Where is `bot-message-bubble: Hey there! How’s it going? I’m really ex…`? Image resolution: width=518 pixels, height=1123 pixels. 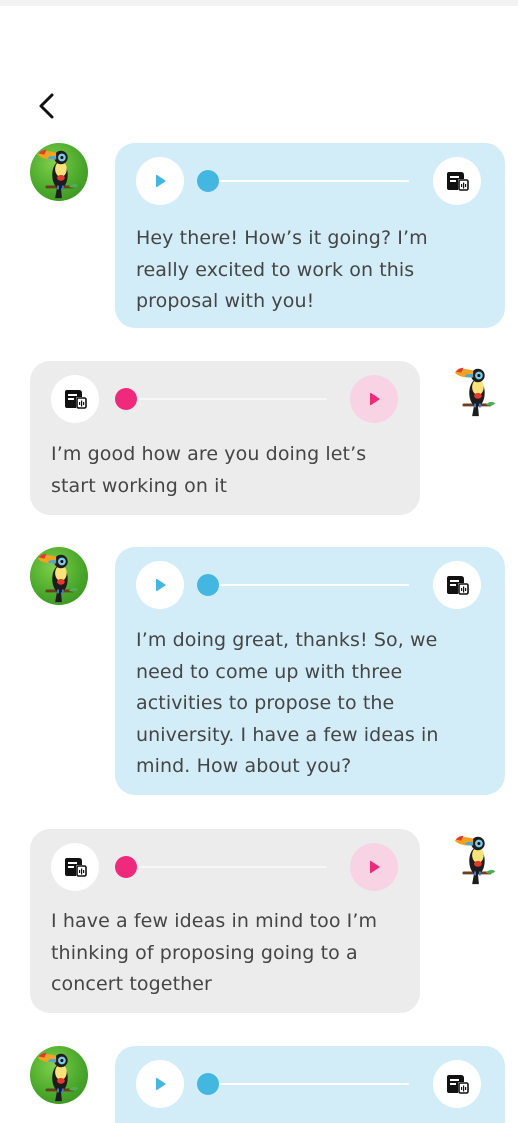 bot-message-bubble: Hey there! How’s it going? I’m really ex… is located at coordinates (310, 235).